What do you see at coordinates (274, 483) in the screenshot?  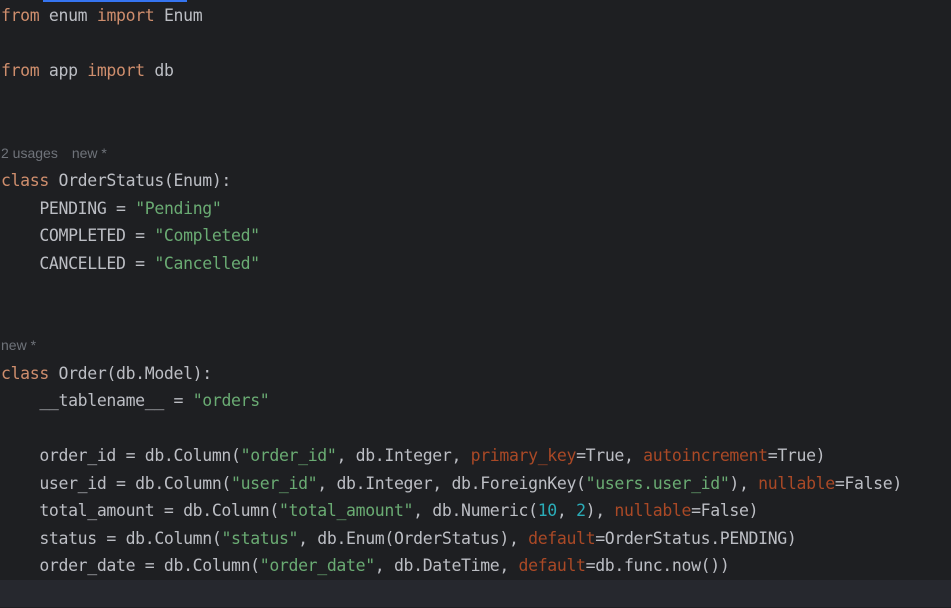 I see `string-token: "user_id"` at bounding box center [274, 483].